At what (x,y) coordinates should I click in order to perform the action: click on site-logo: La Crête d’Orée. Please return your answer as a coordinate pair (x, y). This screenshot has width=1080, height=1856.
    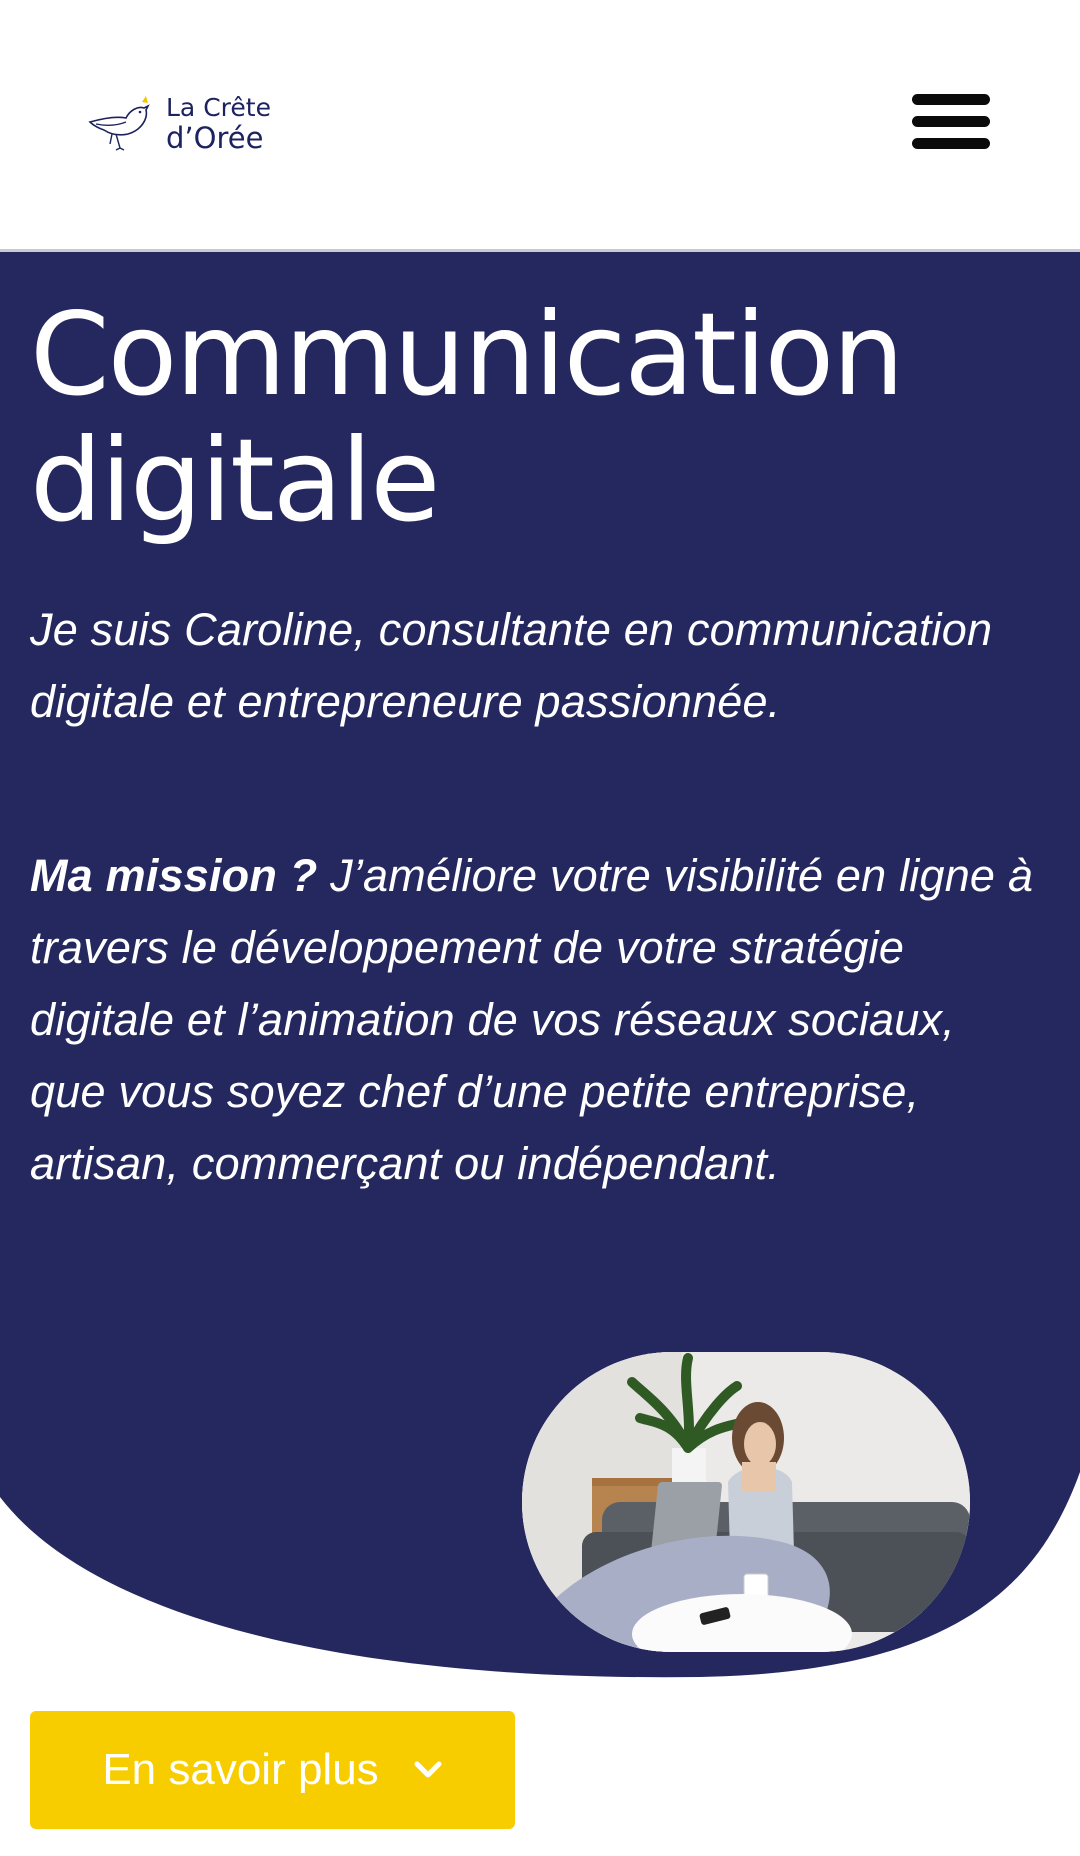
    Looking at the image, I should click on (186, 123).